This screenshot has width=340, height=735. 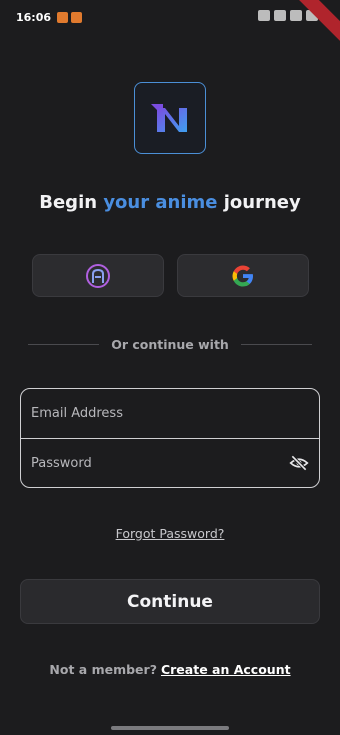 What do you see at coordinates (170, 23) in the screenshot?
I see `status-bar: 16:06` at bounding box center [170, 23].